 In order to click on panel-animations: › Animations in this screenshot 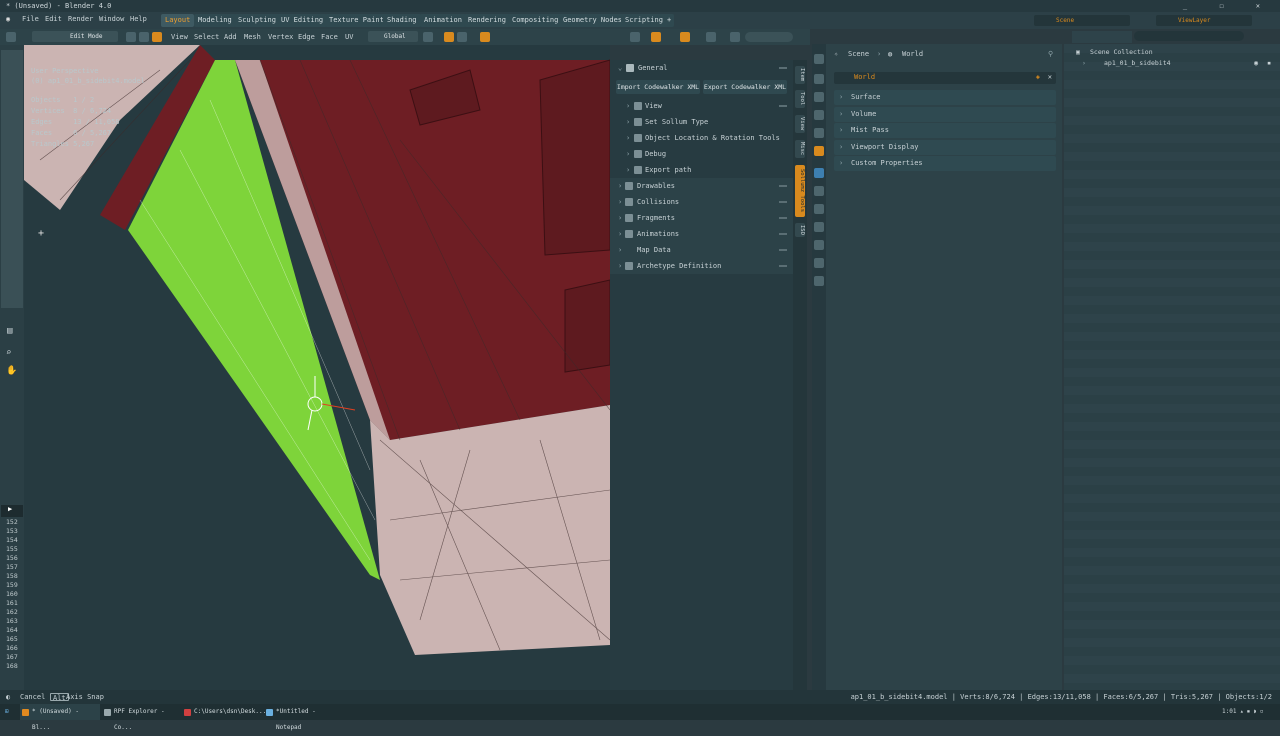, I will do `click(701, 234)`.